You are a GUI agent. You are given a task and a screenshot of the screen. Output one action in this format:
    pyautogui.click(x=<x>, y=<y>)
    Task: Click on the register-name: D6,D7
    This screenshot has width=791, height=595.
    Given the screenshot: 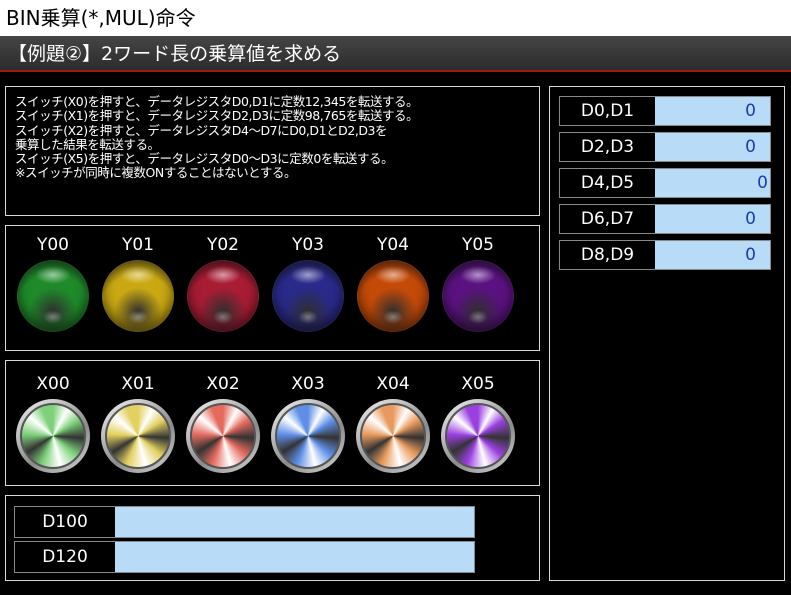 What is the action you would take?
    pyautogui.click(x=607, y=219)
    